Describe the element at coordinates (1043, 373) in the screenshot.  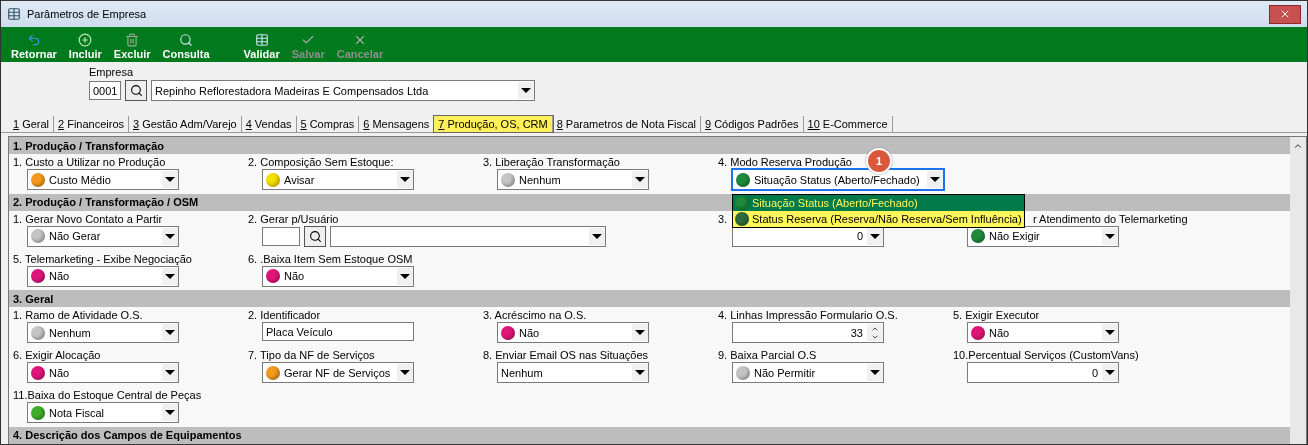
I see `dropdown: 0` at that location.